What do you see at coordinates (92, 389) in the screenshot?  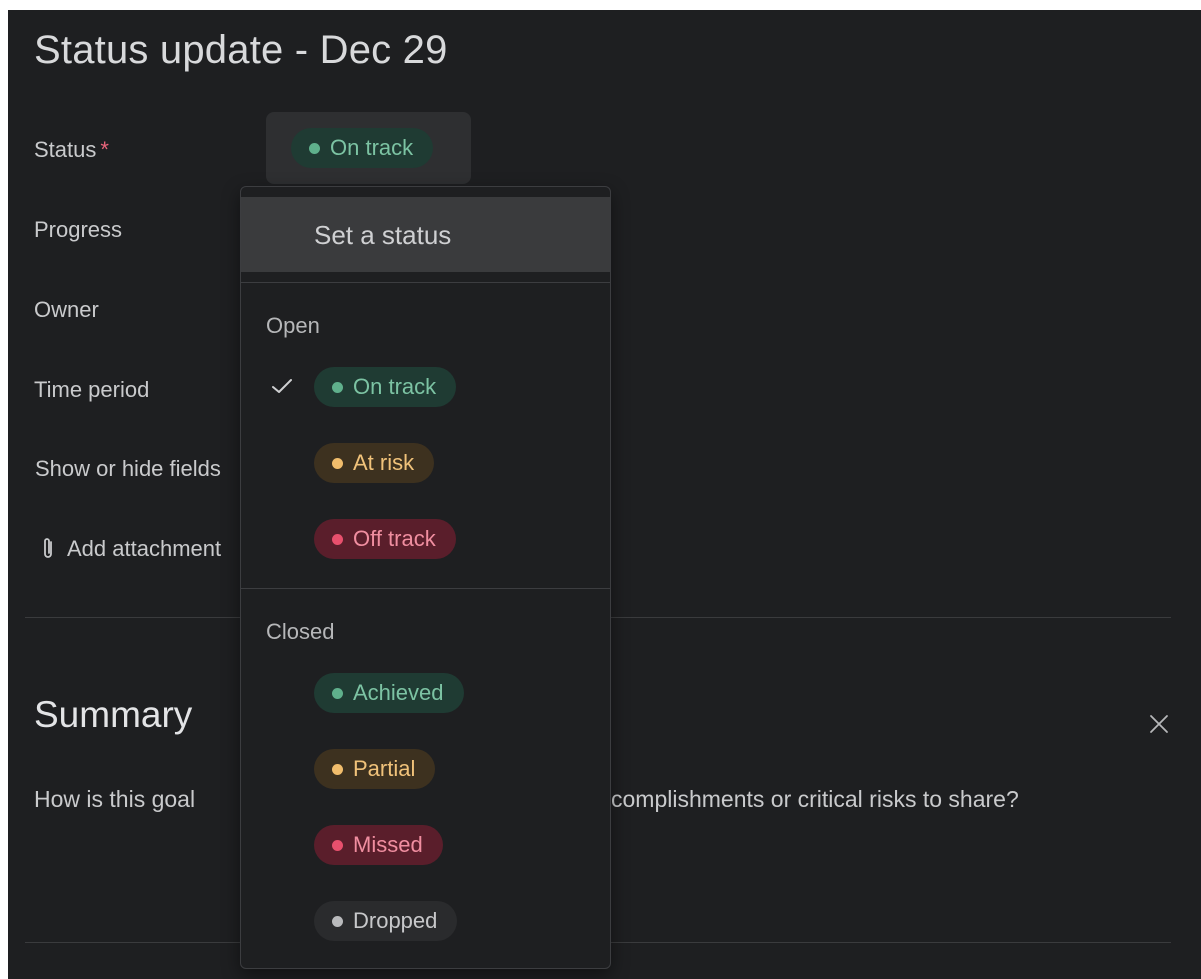 I see `time-period-label: Time period` at bounding box center [92, 389].